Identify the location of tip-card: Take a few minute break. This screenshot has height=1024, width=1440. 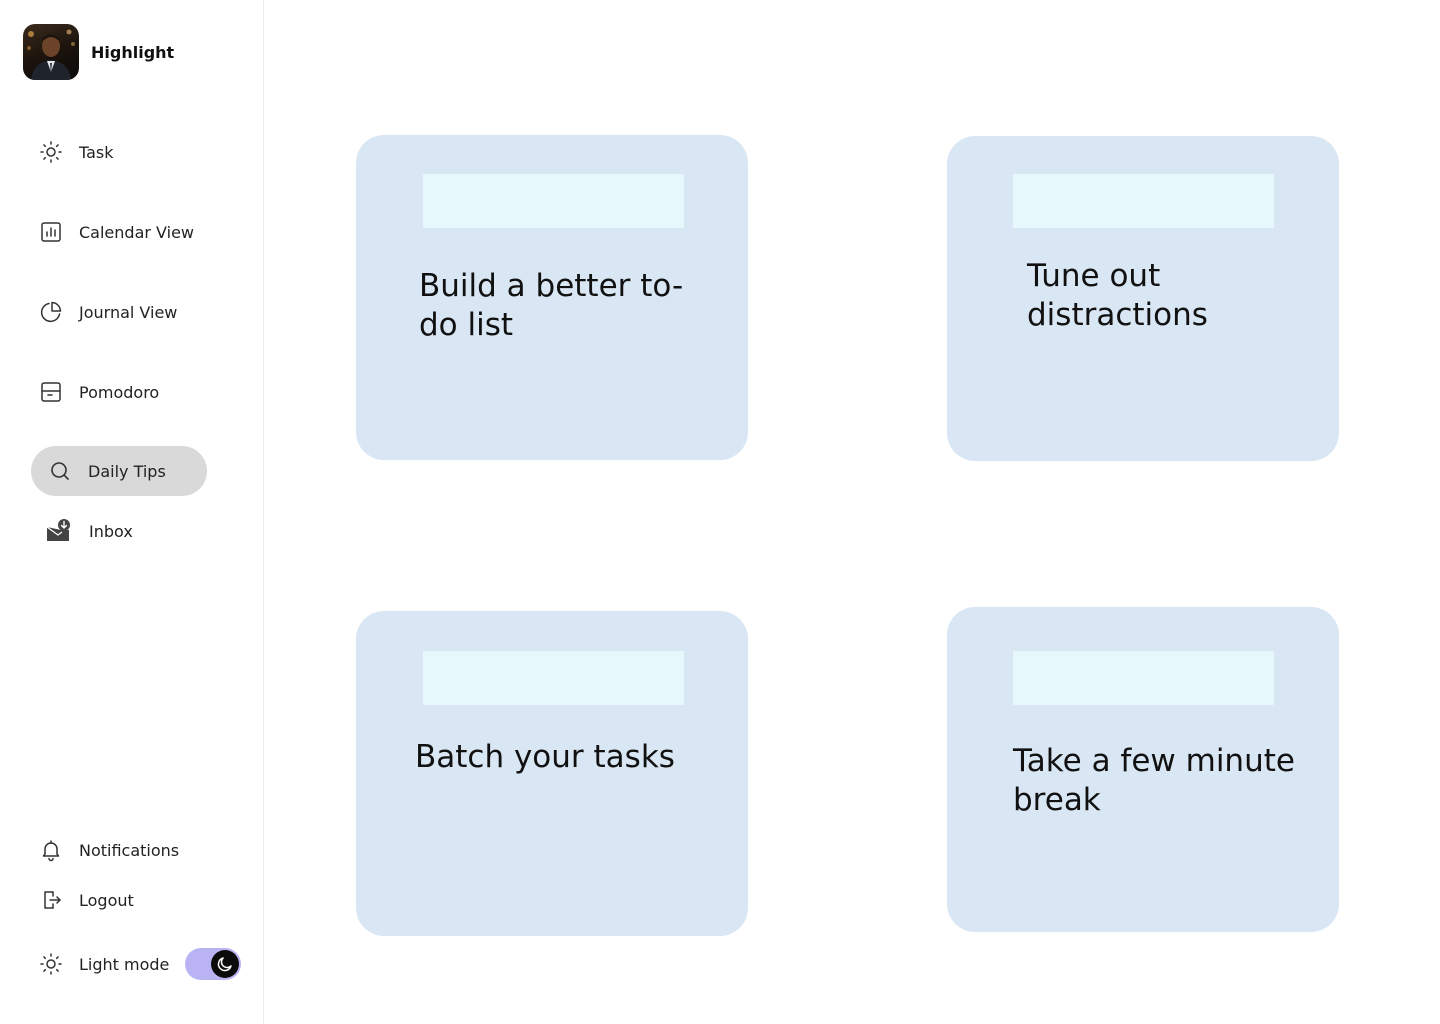
(1143, 769).